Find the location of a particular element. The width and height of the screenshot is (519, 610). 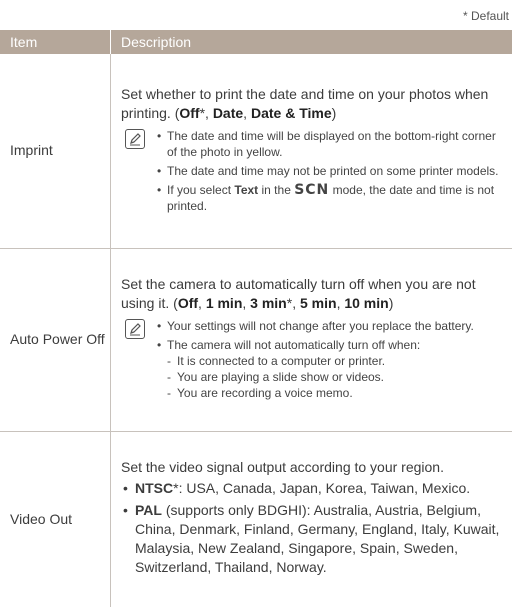

header-item: Item is located at coordinates (55, 42).